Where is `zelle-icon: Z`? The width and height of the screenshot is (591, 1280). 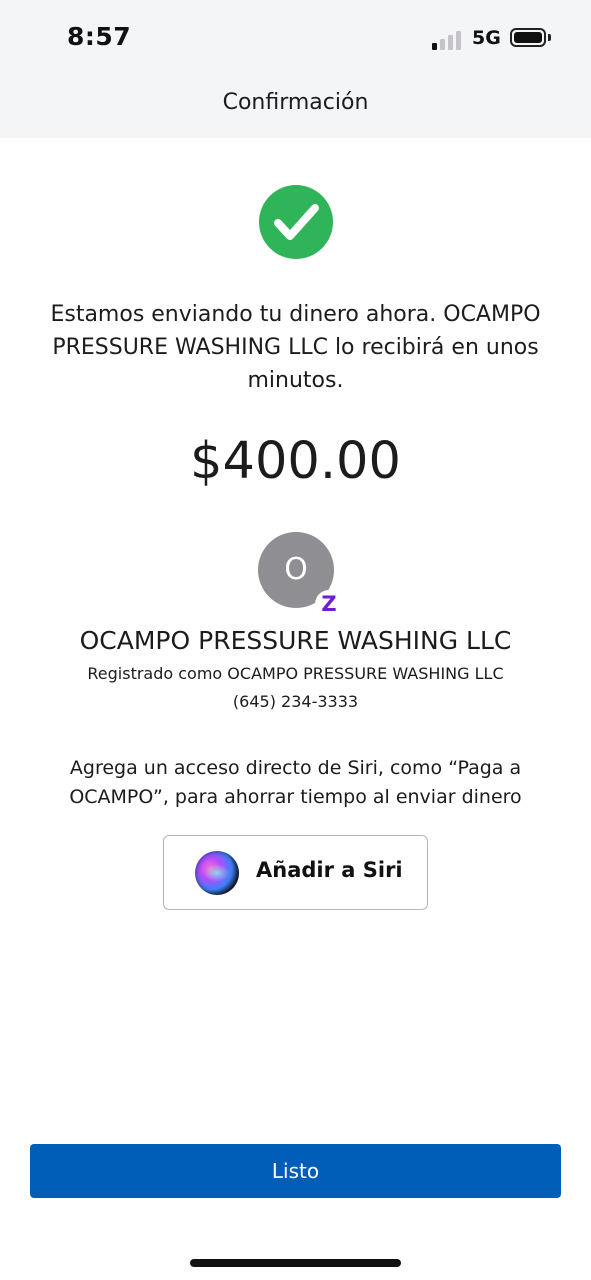
zelle-icon: Z is located at coordinates (329, 604).